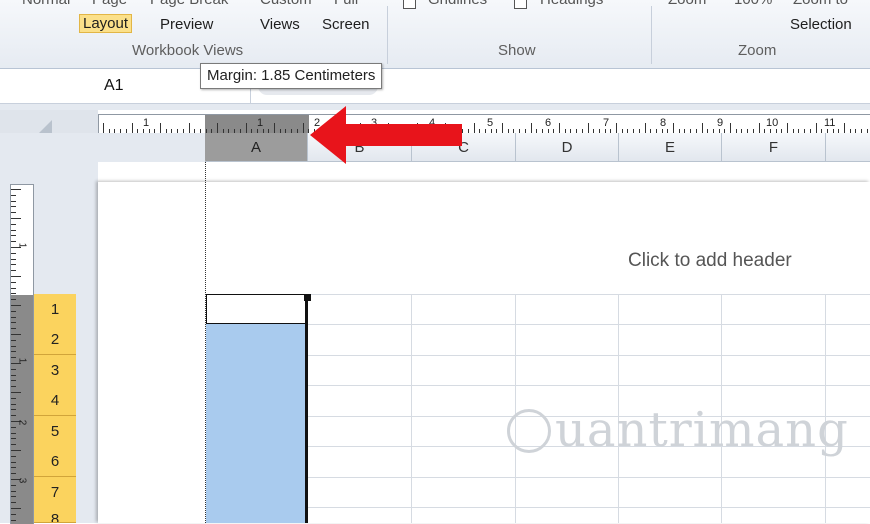  What do you see at coordinates (256, 423) in the screenshot?
I see `selected-range` at bounding box center [256, 423].